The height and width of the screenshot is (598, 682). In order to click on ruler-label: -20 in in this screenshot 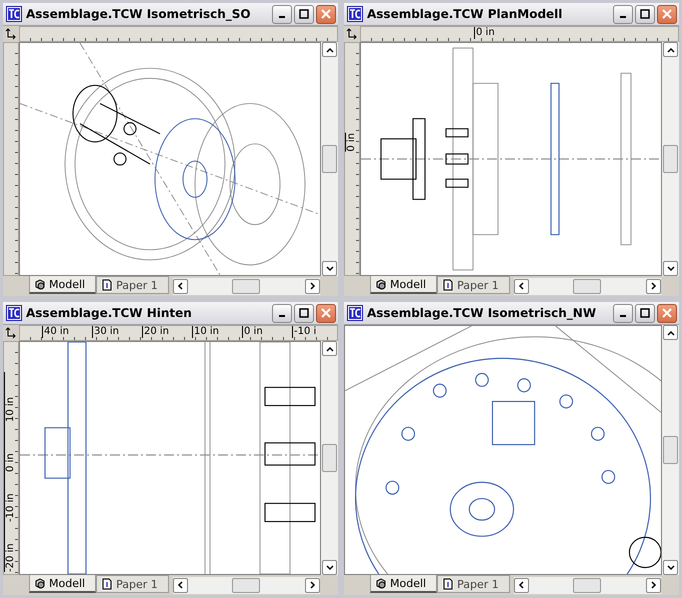, I will do `click(11, 547)`.